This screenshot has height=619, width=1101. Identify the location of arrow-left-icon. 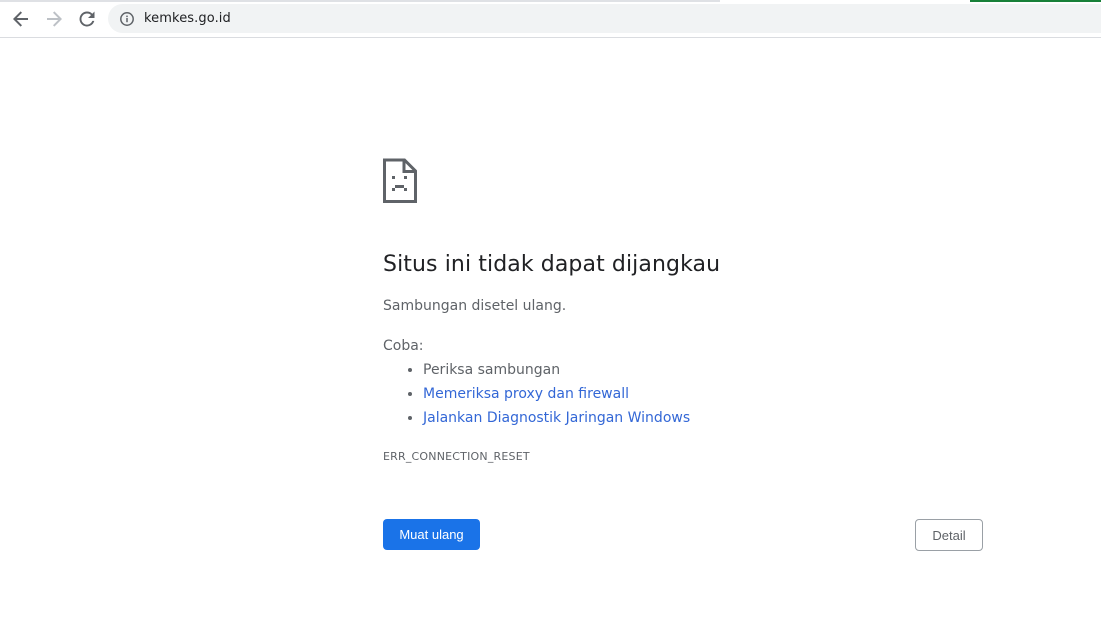
(20, 19).